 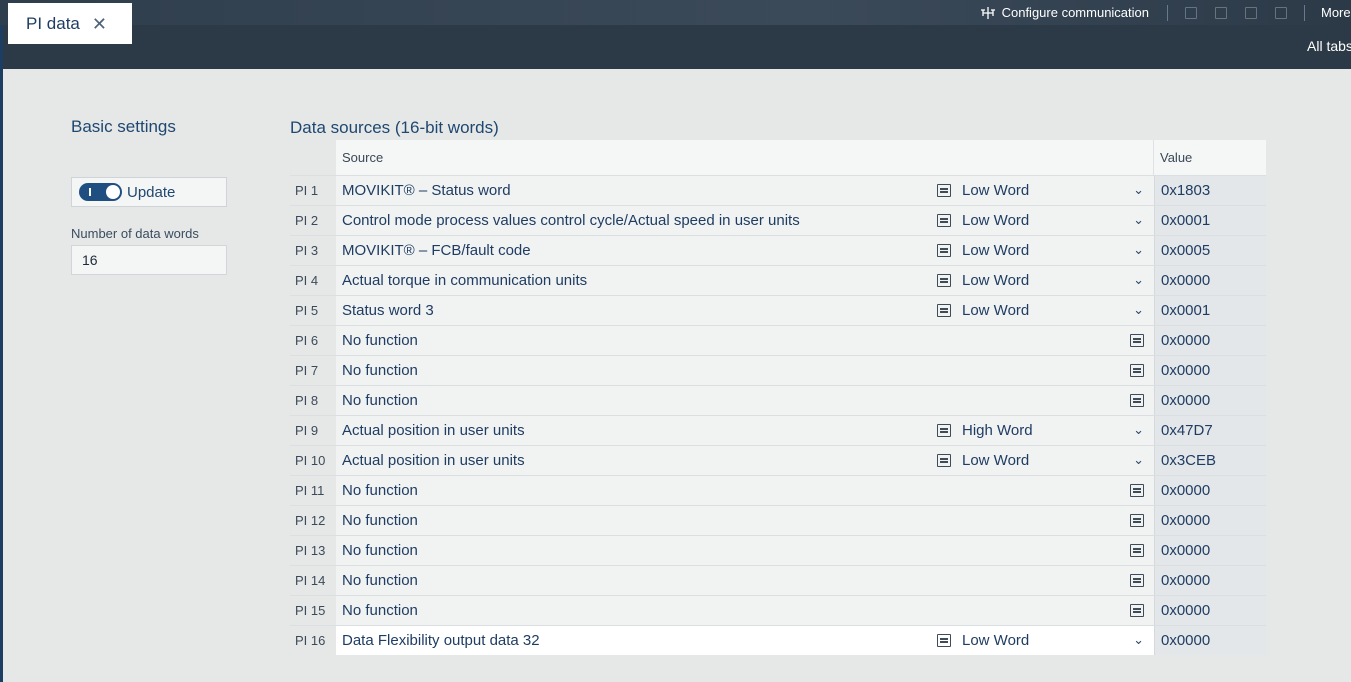 What do you see at coordinates (313, 220) in the screenshot?
I see `pi-index: PI 2` at bounding box center [313, 220].